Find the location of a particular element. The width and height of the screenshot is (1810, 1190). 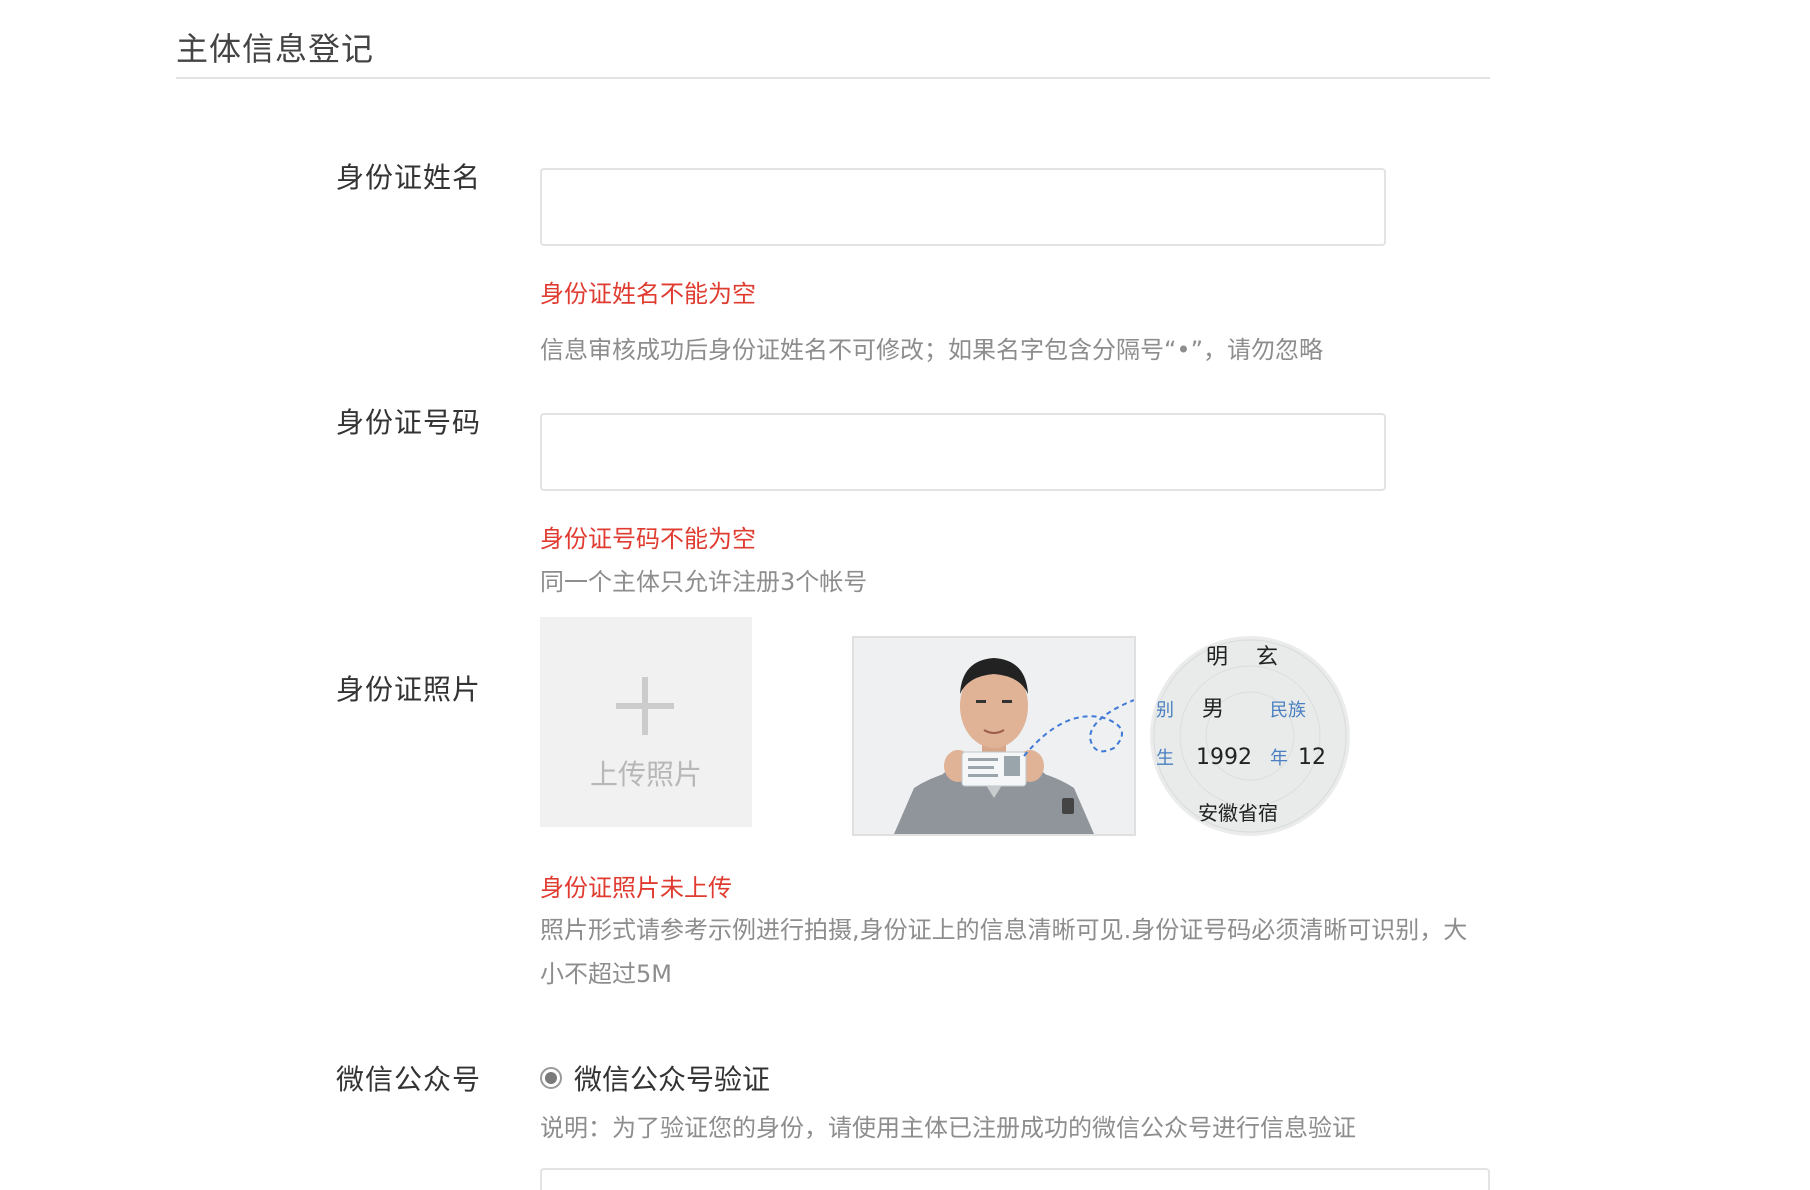

section-divider is located at coordinates (833, 78).